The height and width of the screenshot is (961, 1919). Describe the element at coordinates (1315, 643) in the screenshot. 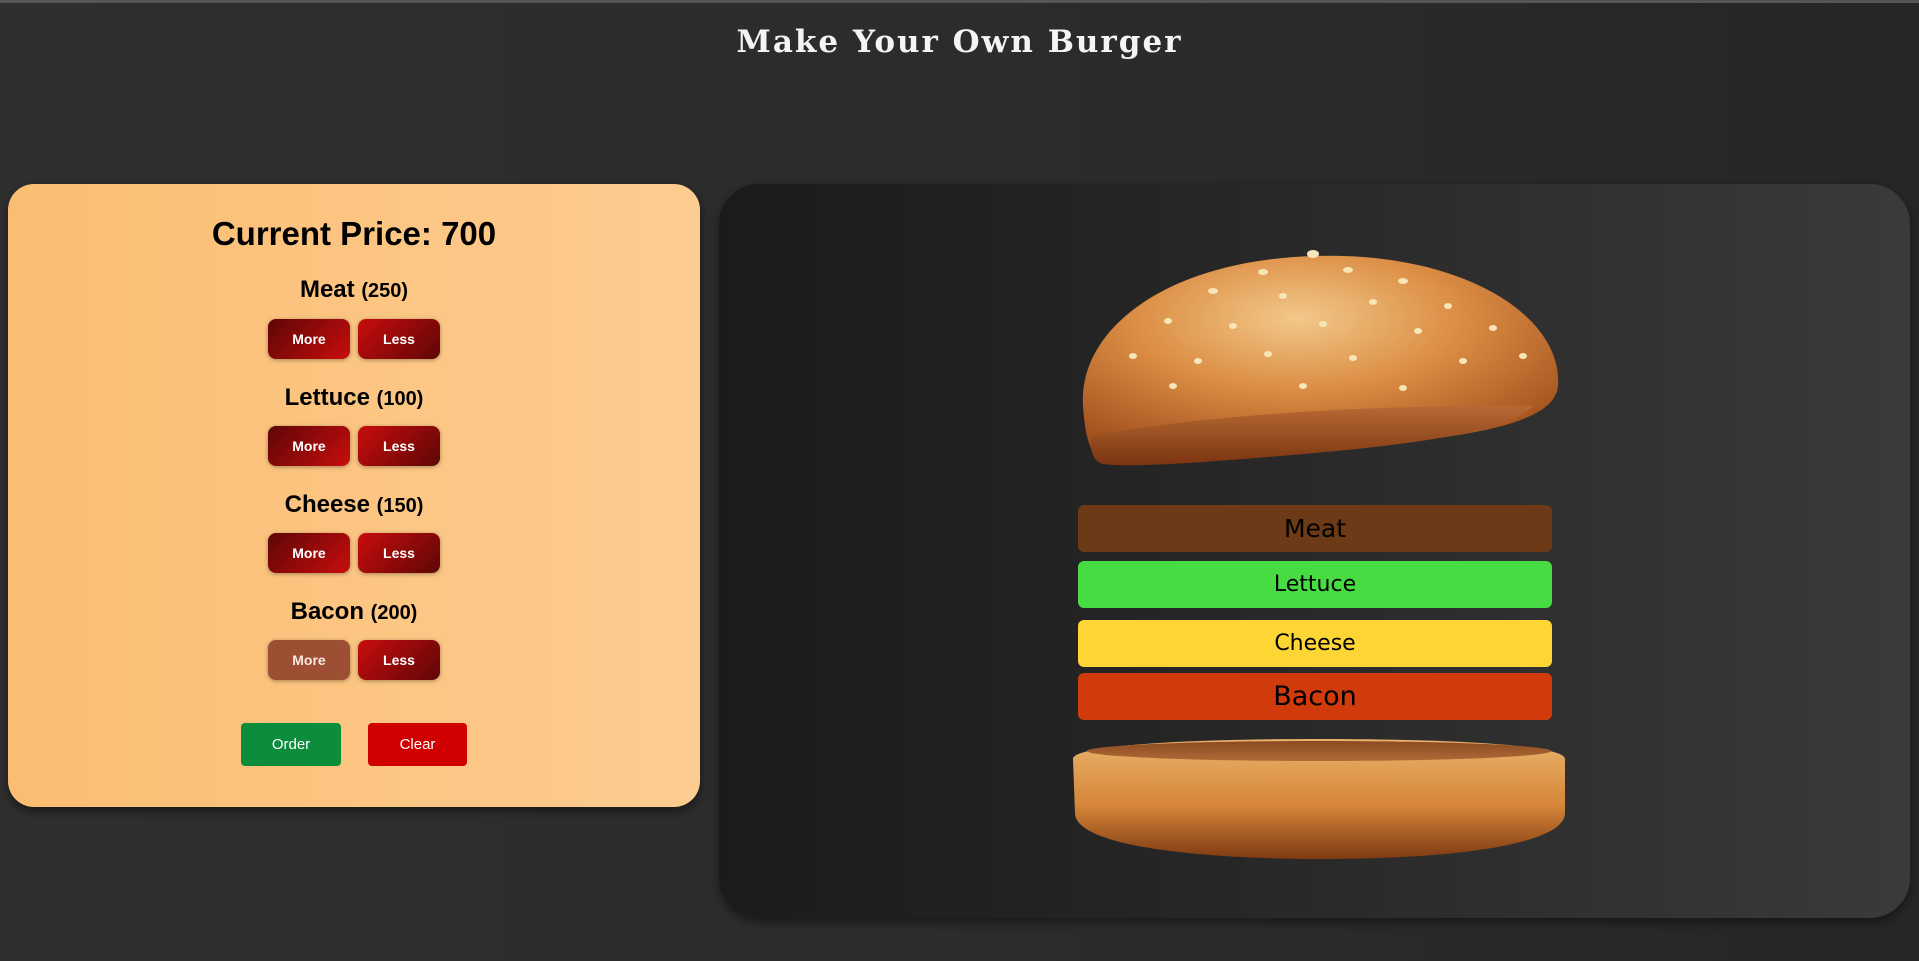

I see `burger-layer-cheese: Cheese` at that location.